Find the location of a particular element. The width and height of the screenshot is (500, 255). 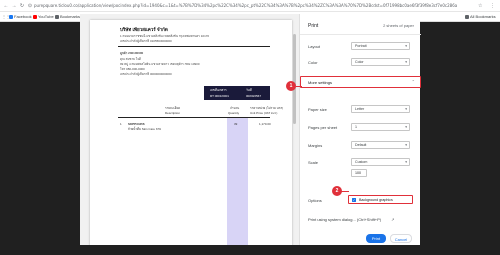

youtube-icon is located at coordinates (35, 16).